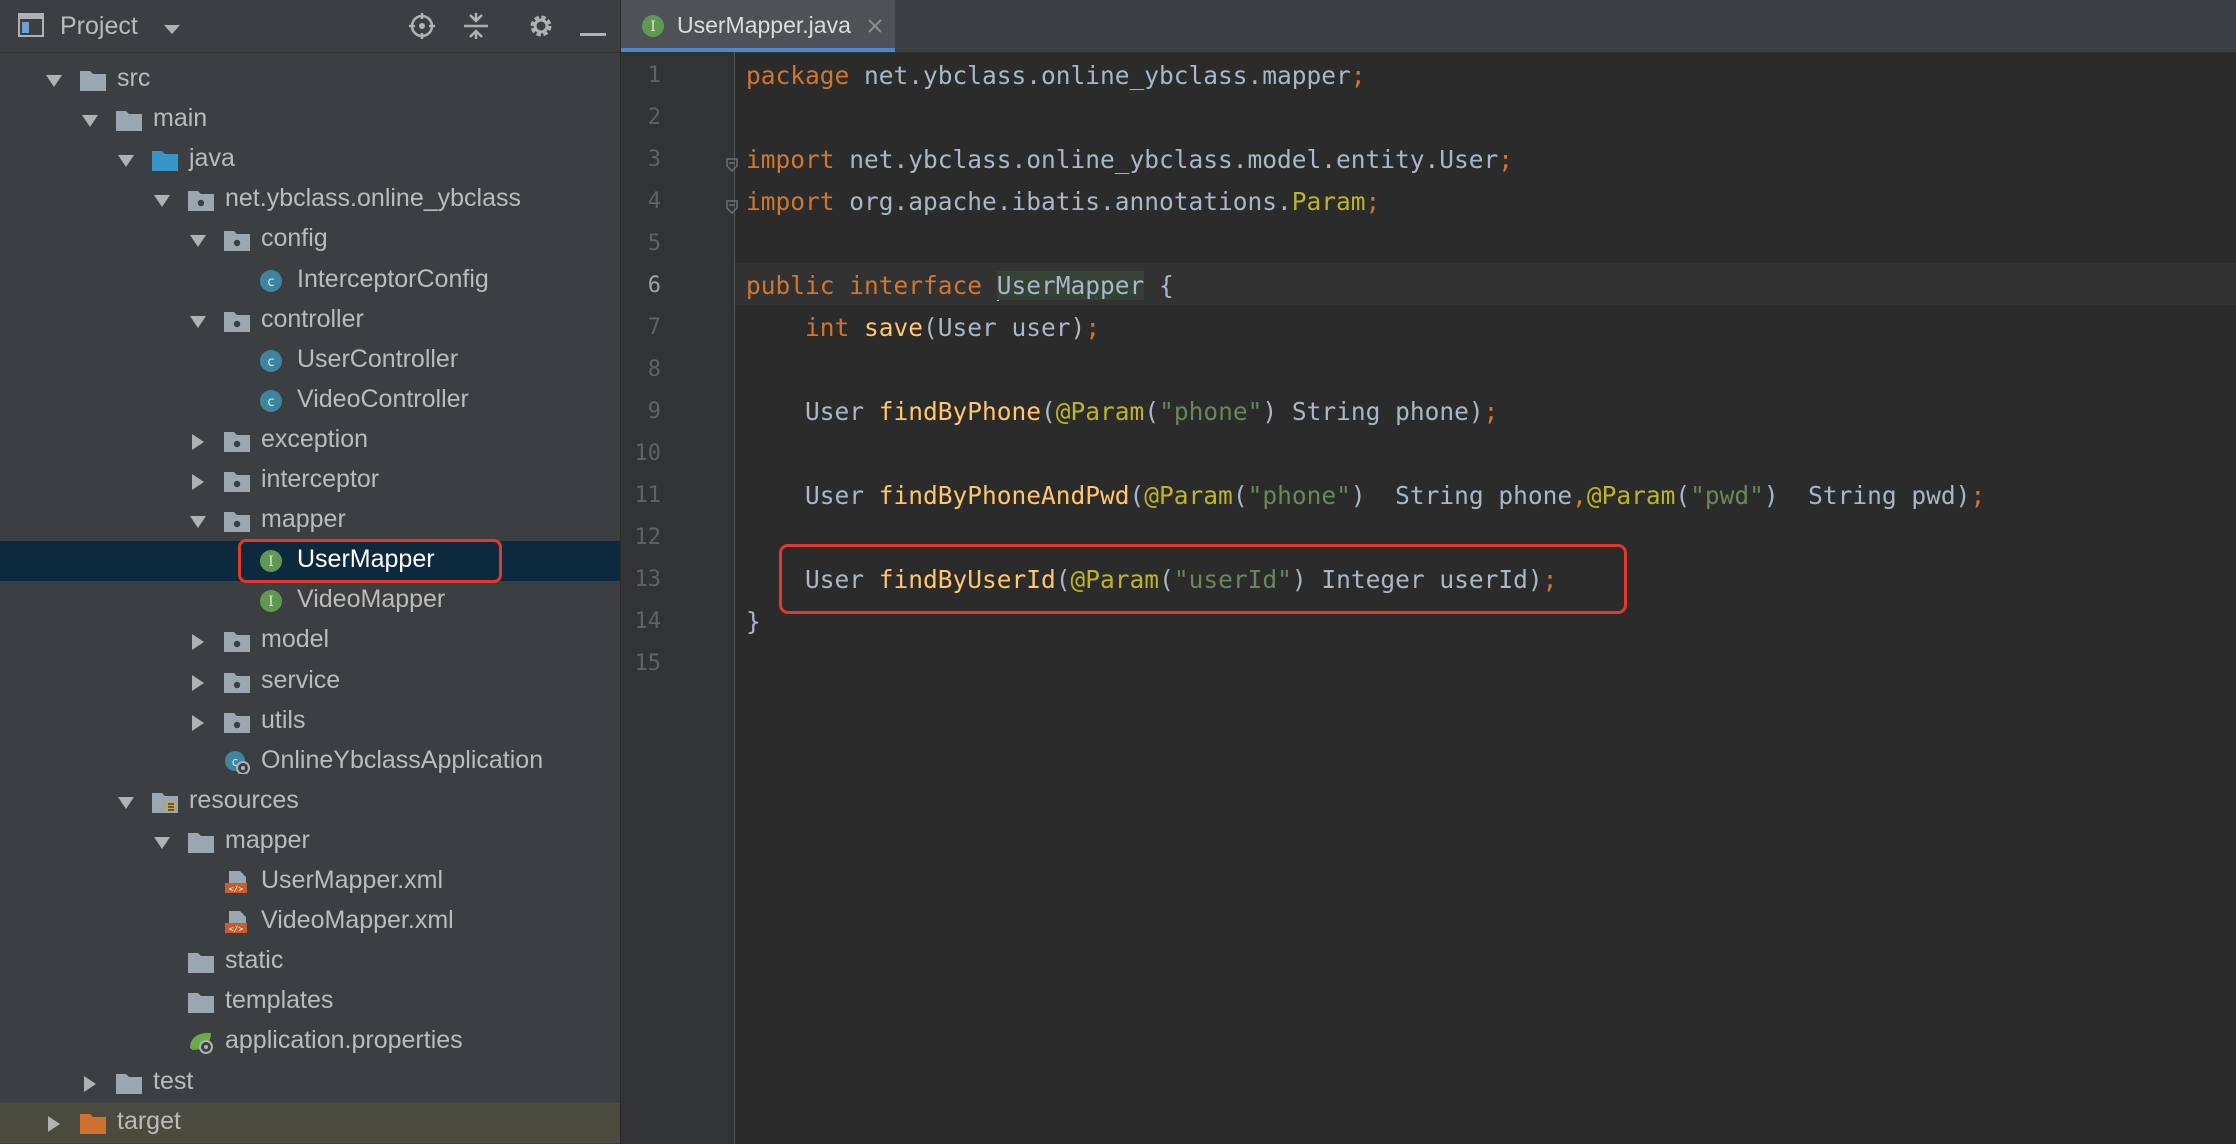 The height and width of the screenshot is (1144, 2236). What do you see at coordinates (653, 27) in the screenshot?
I see `svg-text: I` at bounding box center [653, 27].